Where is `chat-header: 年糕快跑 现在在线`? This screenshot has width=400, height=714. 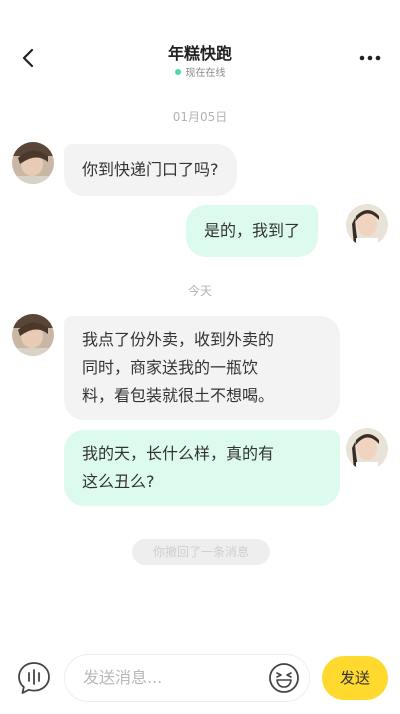
chat-header: 年糕快跑 现在在线 is located at coordinates (200, 58).